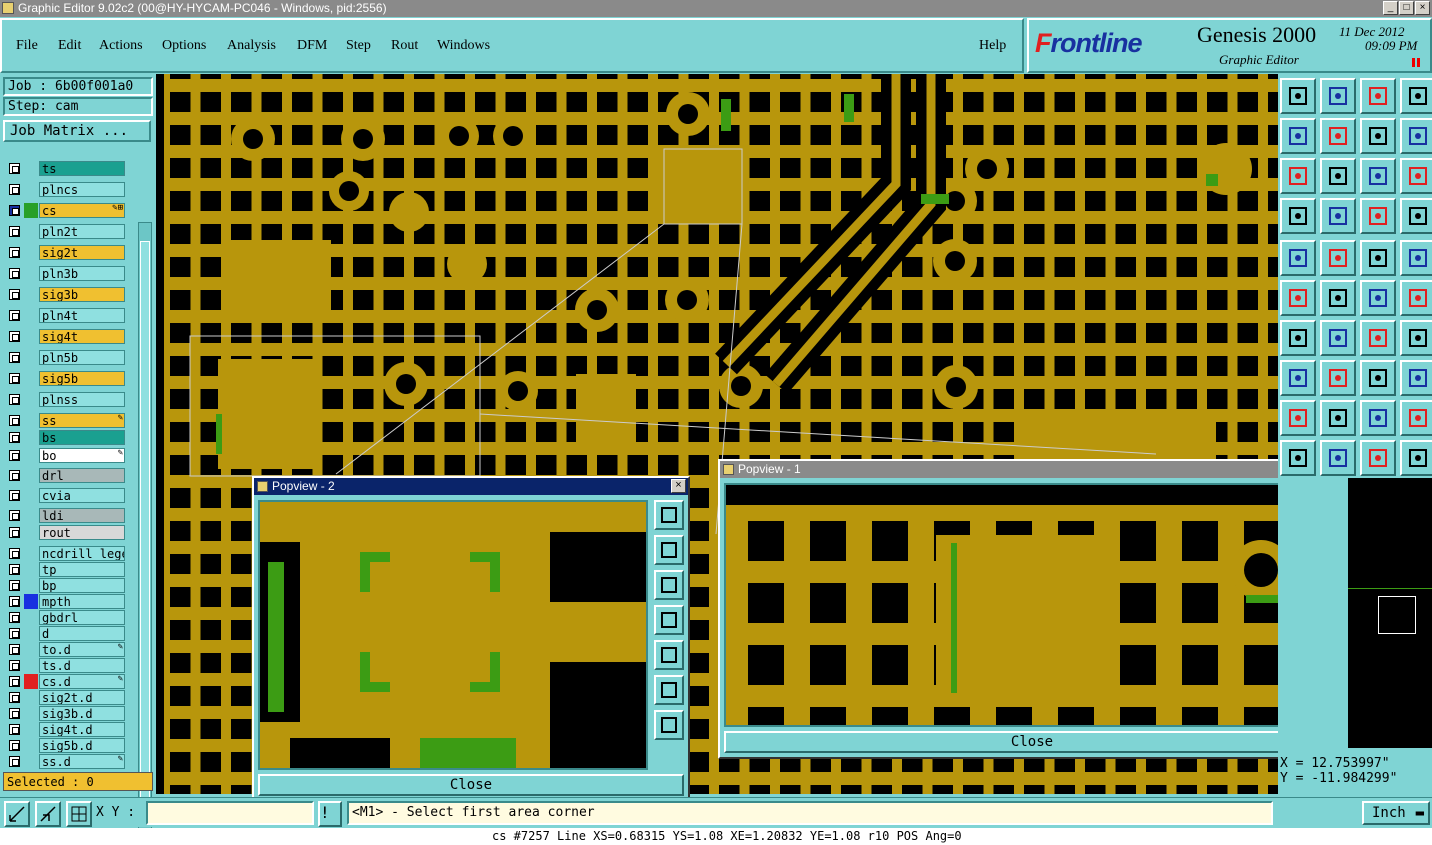 The width and height of the screenshot is (1432, 845). Describe the element at coordinates (1298, 338) in the screenshot. I see `angle-icon` at that location.